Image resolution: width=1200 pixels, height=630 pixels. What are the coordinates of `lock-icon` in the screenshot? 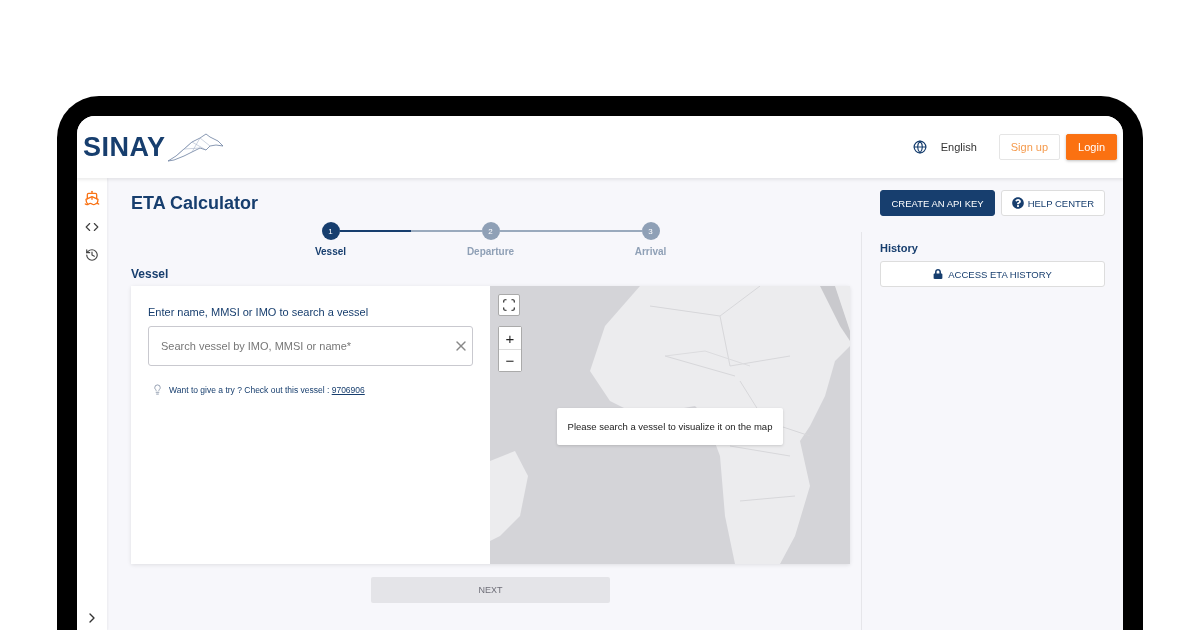 It's located at (938, 274).